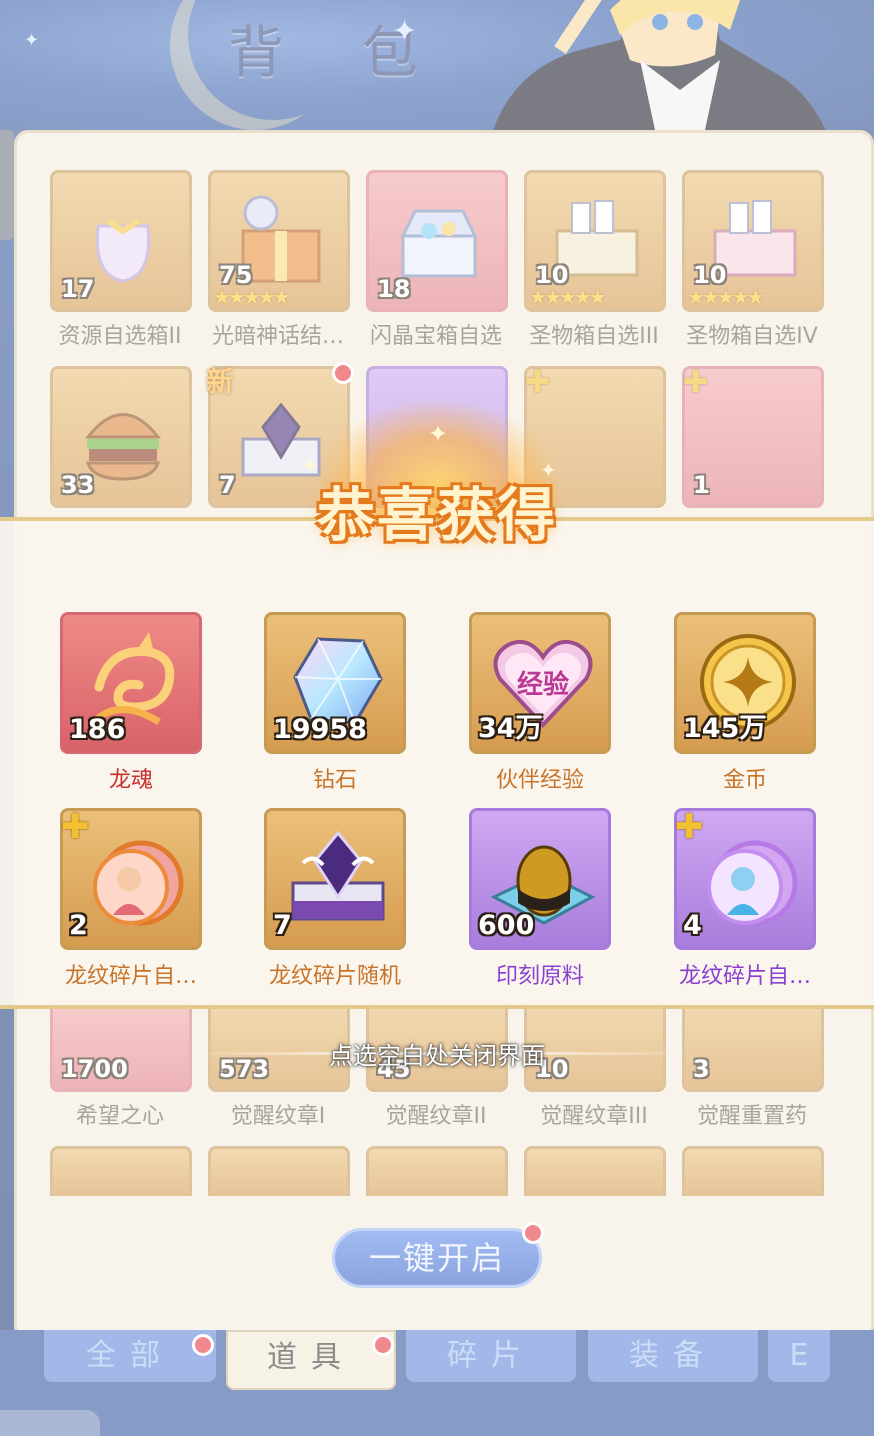  Describe the element at coordinates (745, 683) in the screenshot. I see `reward-slot: 145万` at that location.